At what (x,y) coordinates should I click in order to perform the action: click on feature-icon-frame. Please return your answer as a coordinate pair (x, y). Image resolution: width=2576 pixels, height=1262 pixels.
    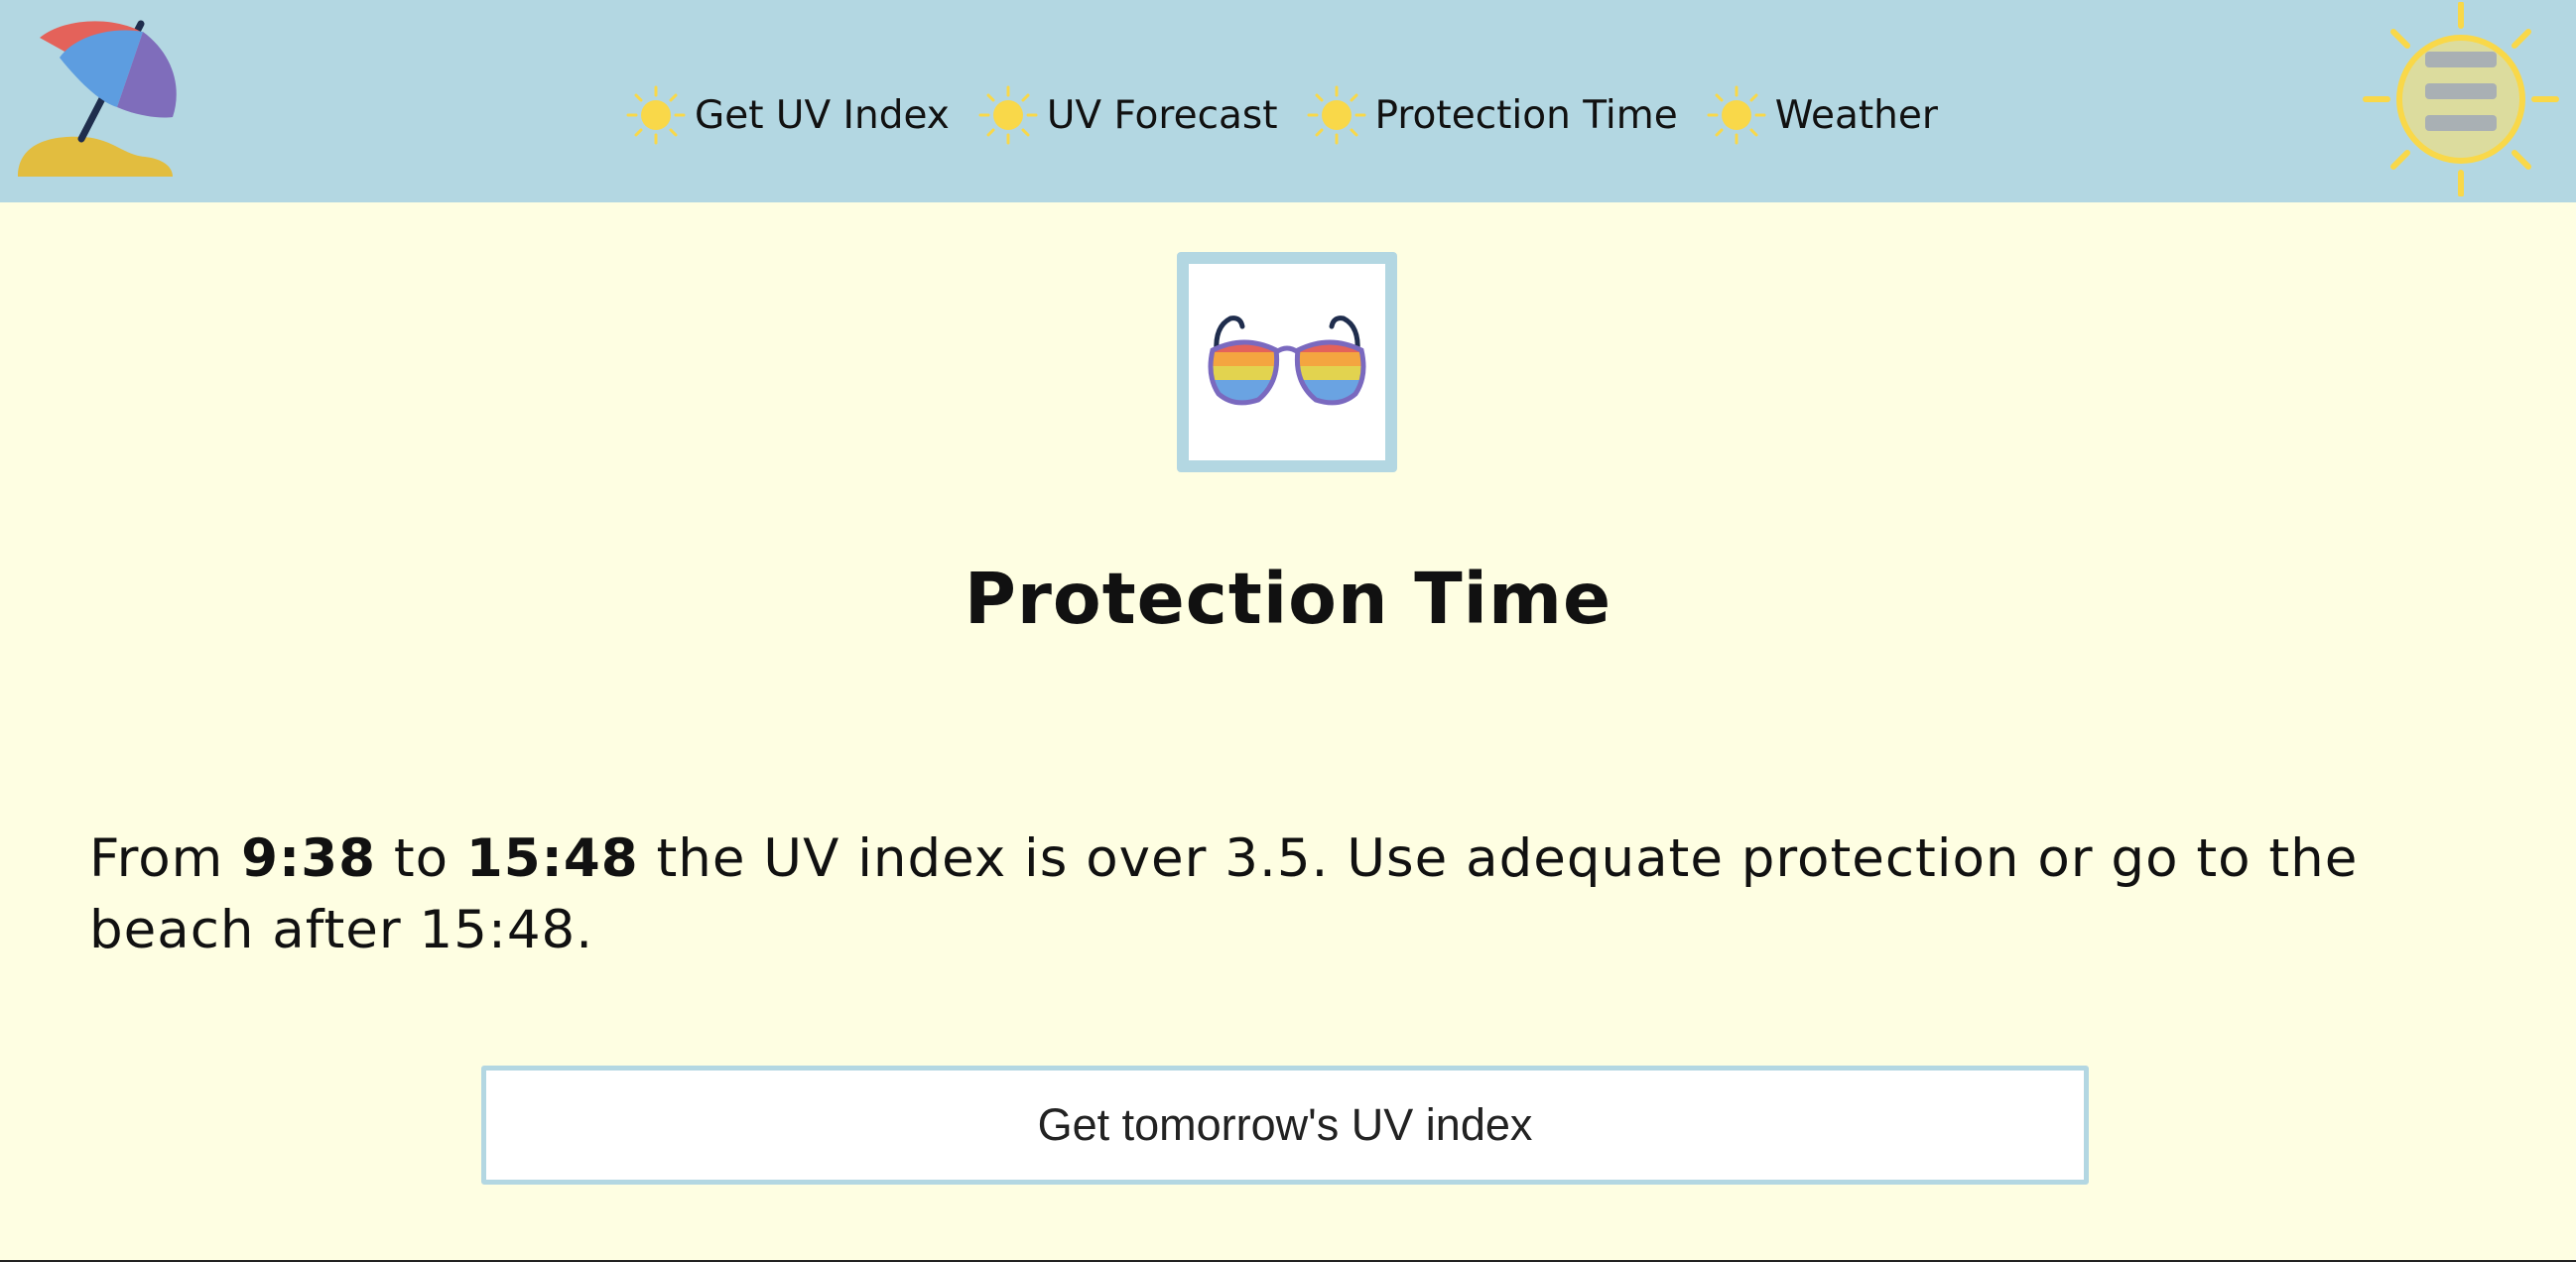
    Looking at the image, I should click on (1287, 362).